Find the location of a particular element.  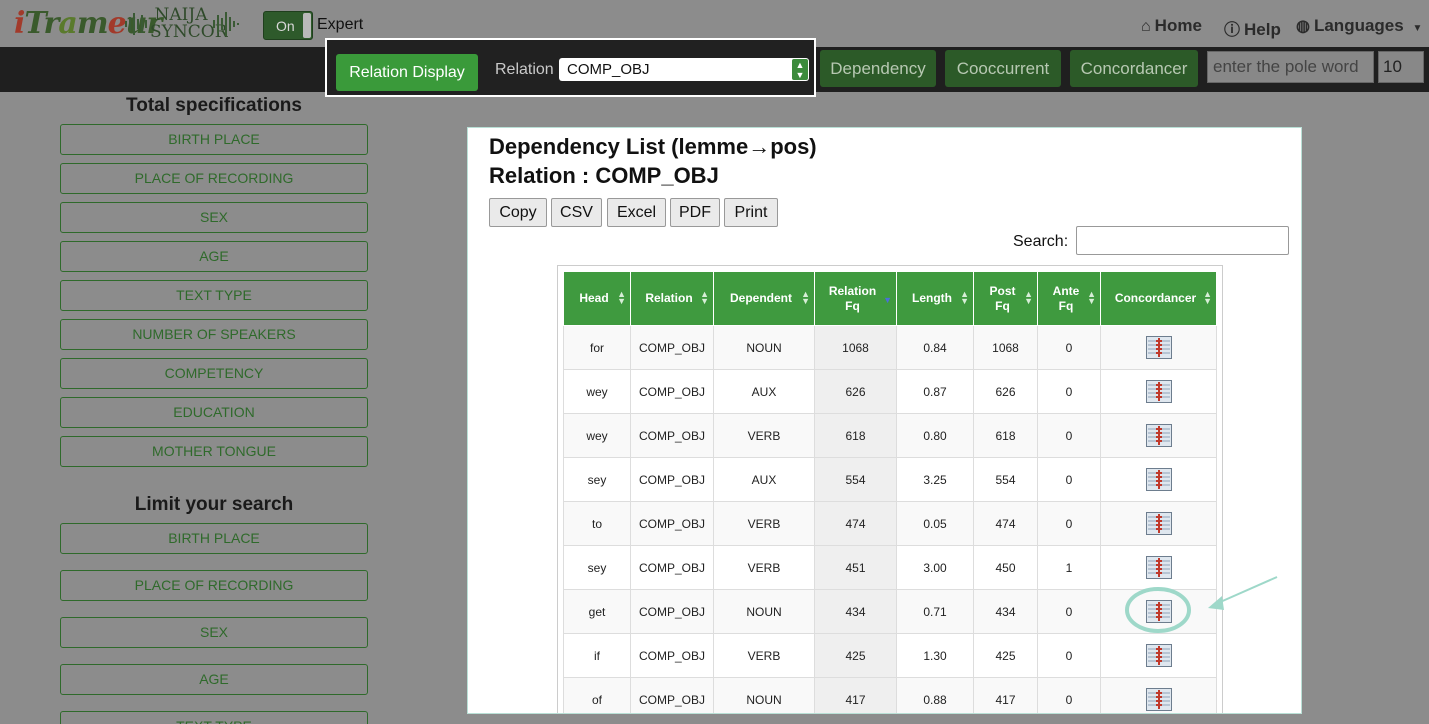

naija-syncor-logo: NAIJA SYNCOR is located at coordinates (183, 24).